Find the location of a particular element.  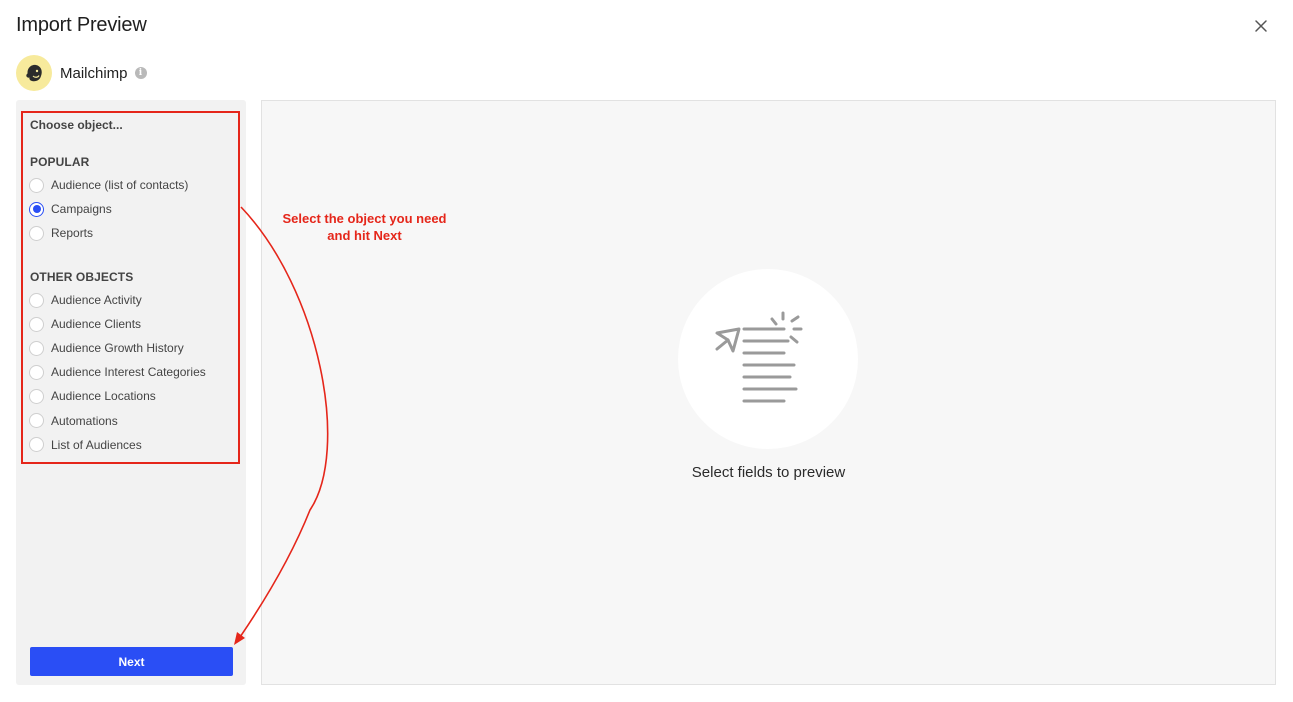

dialog-title: Import Preview is located at coordinates (81, 25).